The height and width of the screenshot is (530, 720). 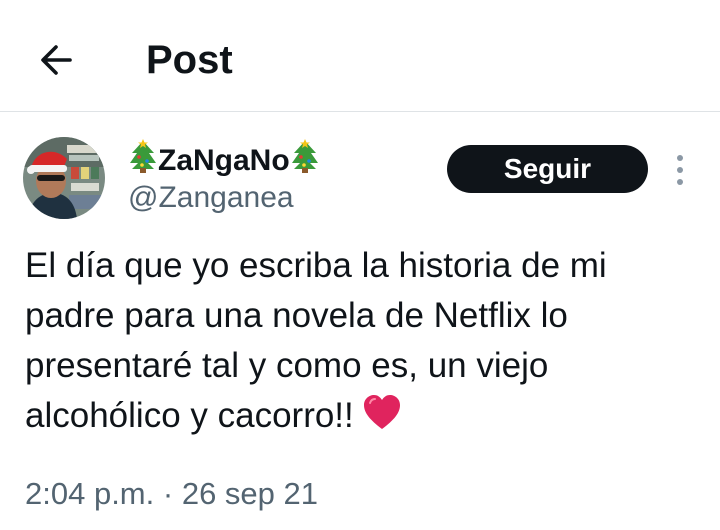 What do you see at coordinates (56, 60) in the screenshot?
I see `arrow-left-icon` at bounding box center [56, 60].